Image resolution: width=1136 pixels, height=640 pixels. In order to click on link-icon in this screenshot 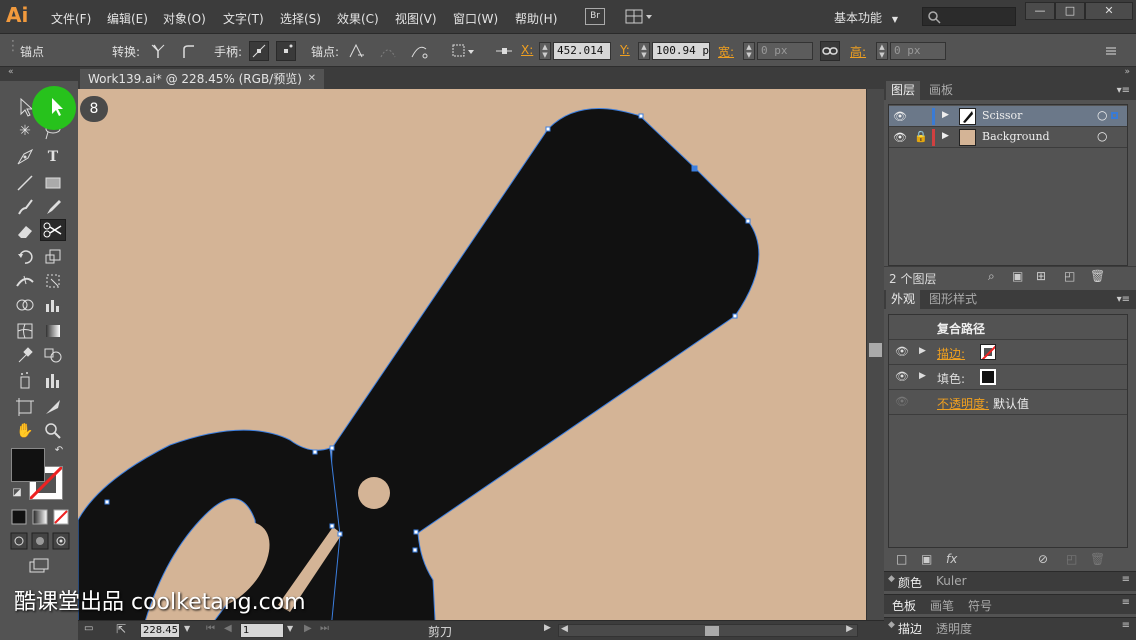, I will do `click(830, 51)`.